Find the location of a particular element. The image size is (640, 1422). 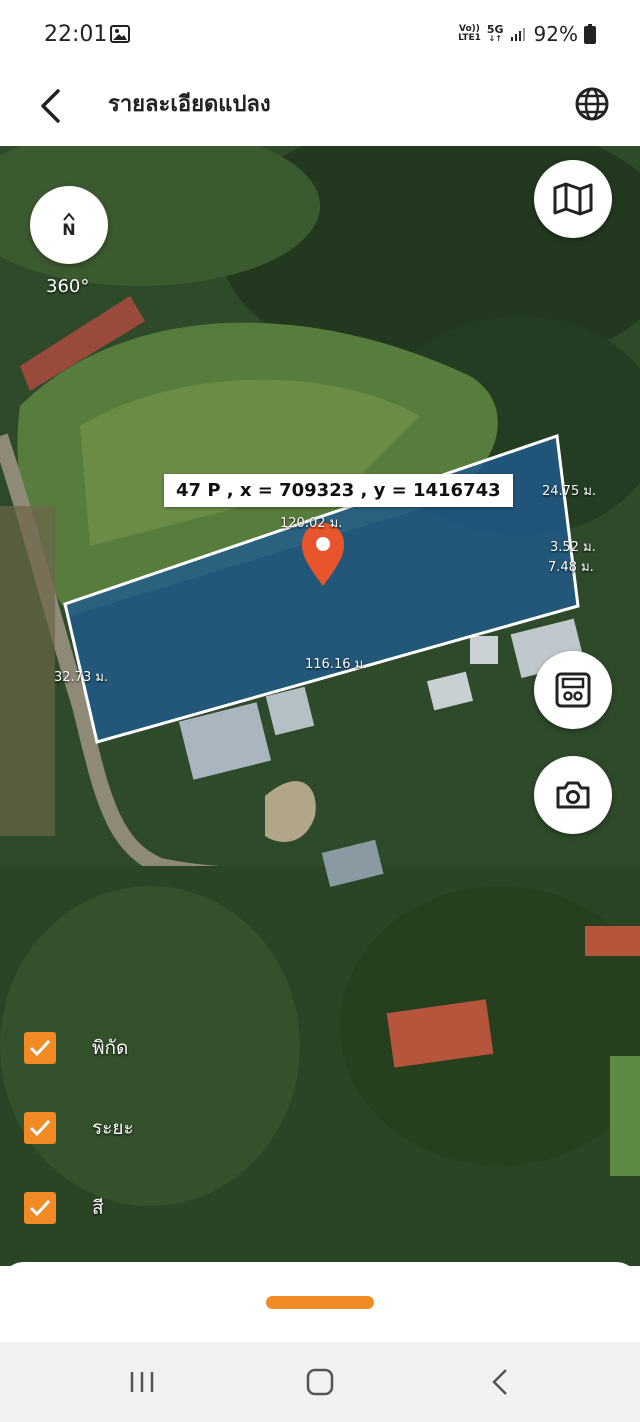

fiveg-label: 5G is located at coordinates (495, 29).